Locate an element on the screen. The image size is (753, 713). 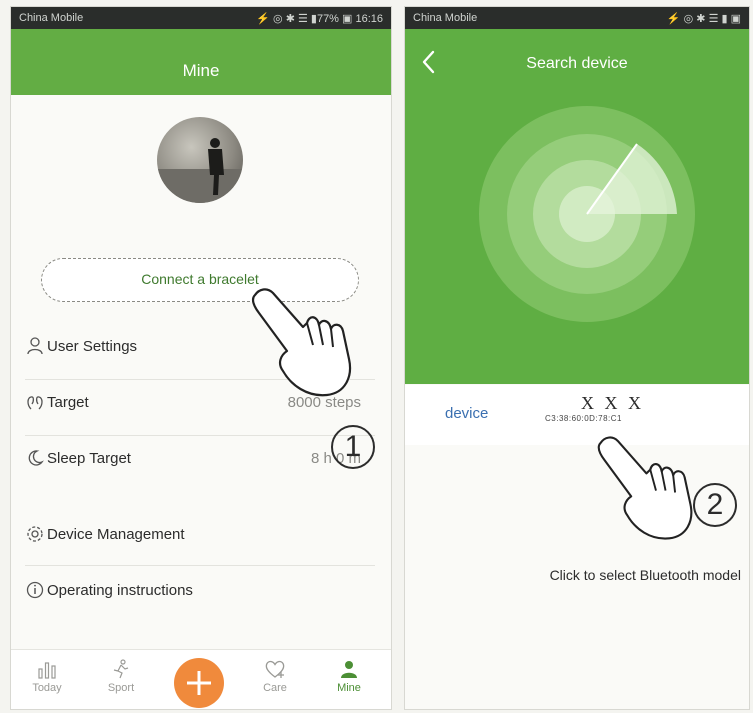
nav-label: Mine is located at coordinates (349, 688).